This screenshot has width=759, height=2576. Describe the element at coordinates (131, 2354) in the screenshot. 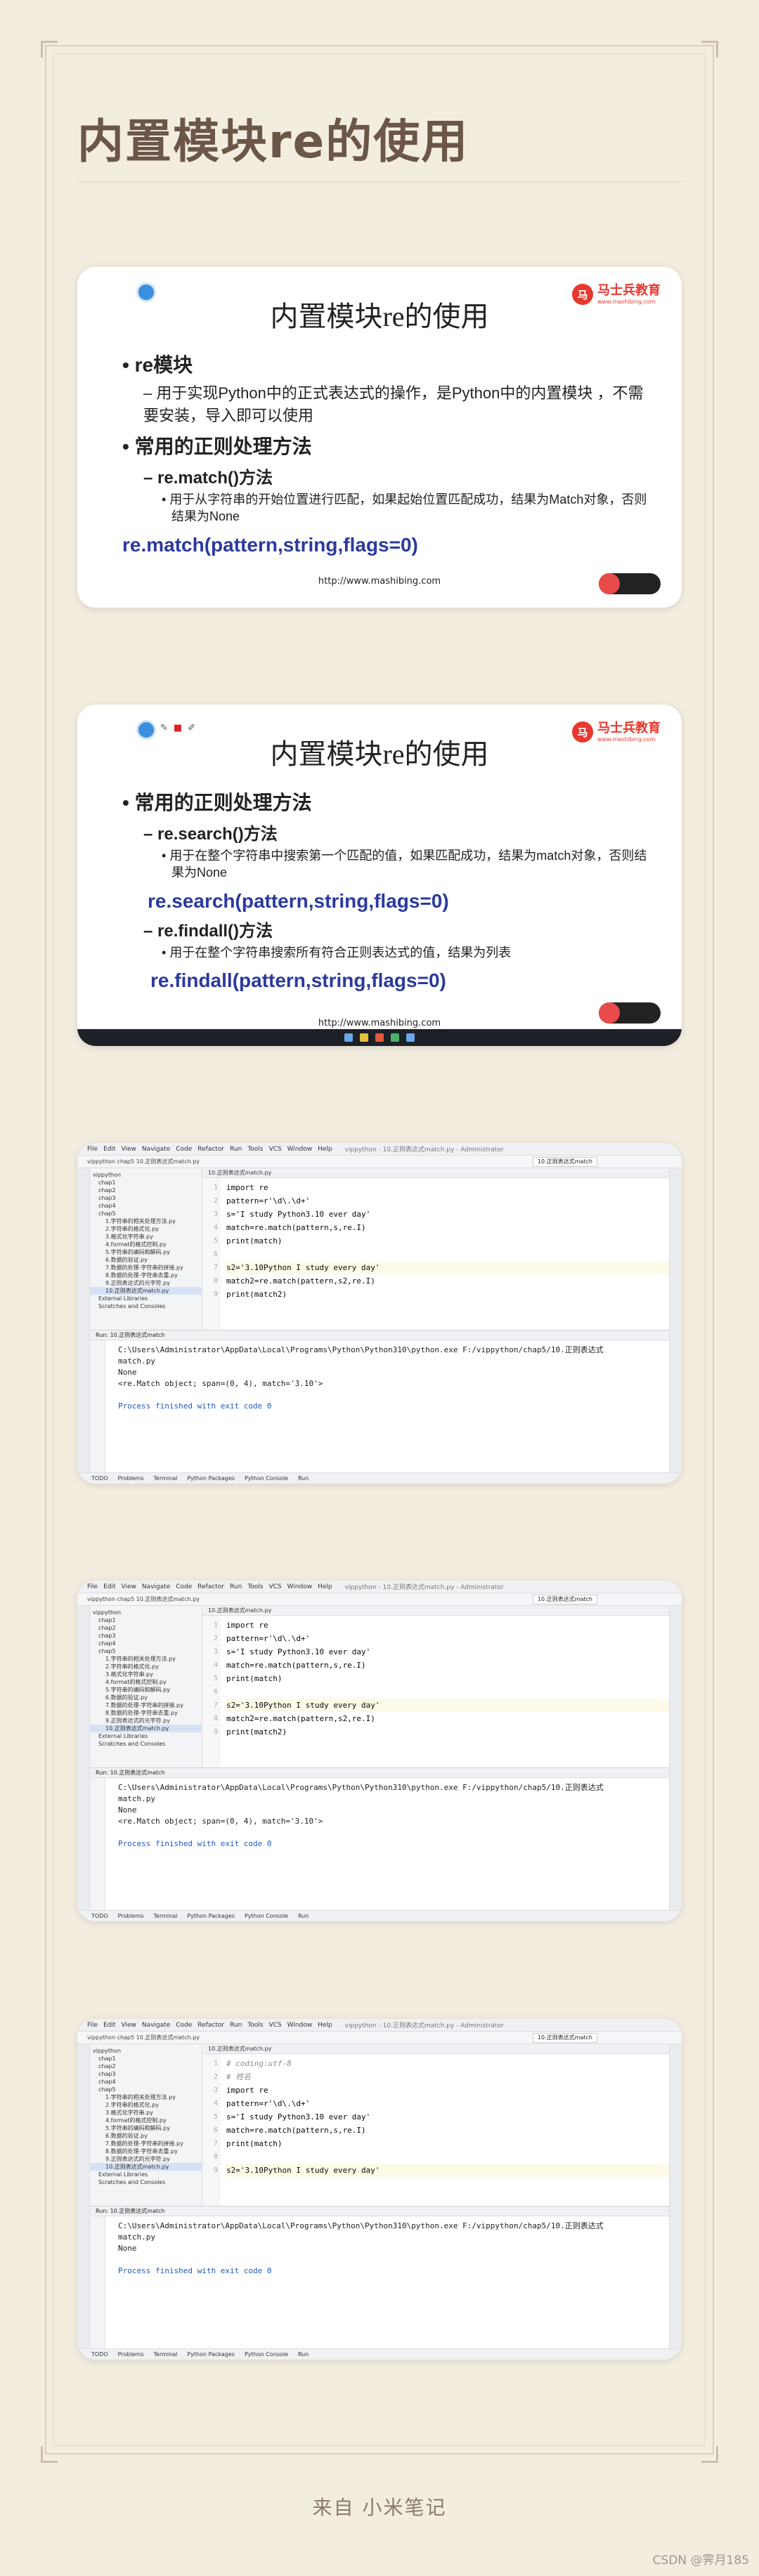

I see `tool-tab: Problems` at that location.